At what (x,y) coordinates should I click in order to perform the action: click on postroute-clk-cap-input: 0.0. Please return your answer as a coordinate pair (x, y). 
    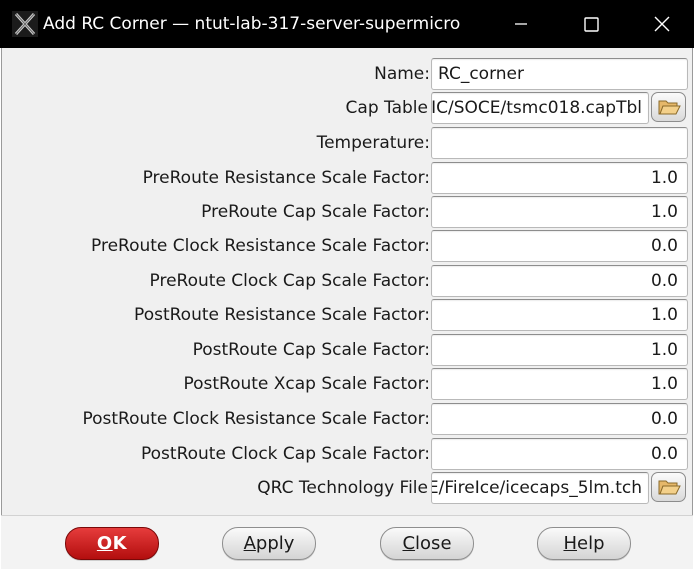
    Looking at the image, I should click on (559, 454).